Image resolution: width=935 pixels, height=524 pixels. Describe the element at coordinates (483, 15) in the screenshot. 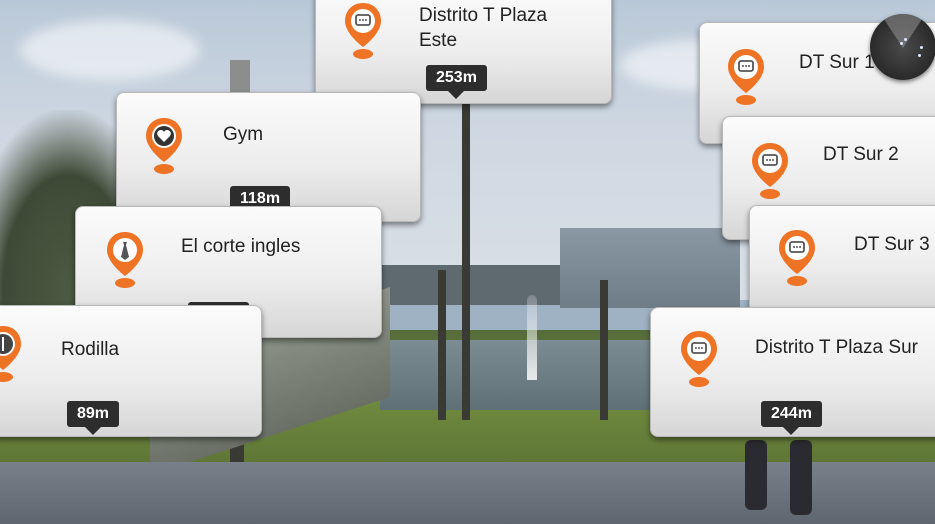

I see `poi-name: Distrito T Plaza` at that location.